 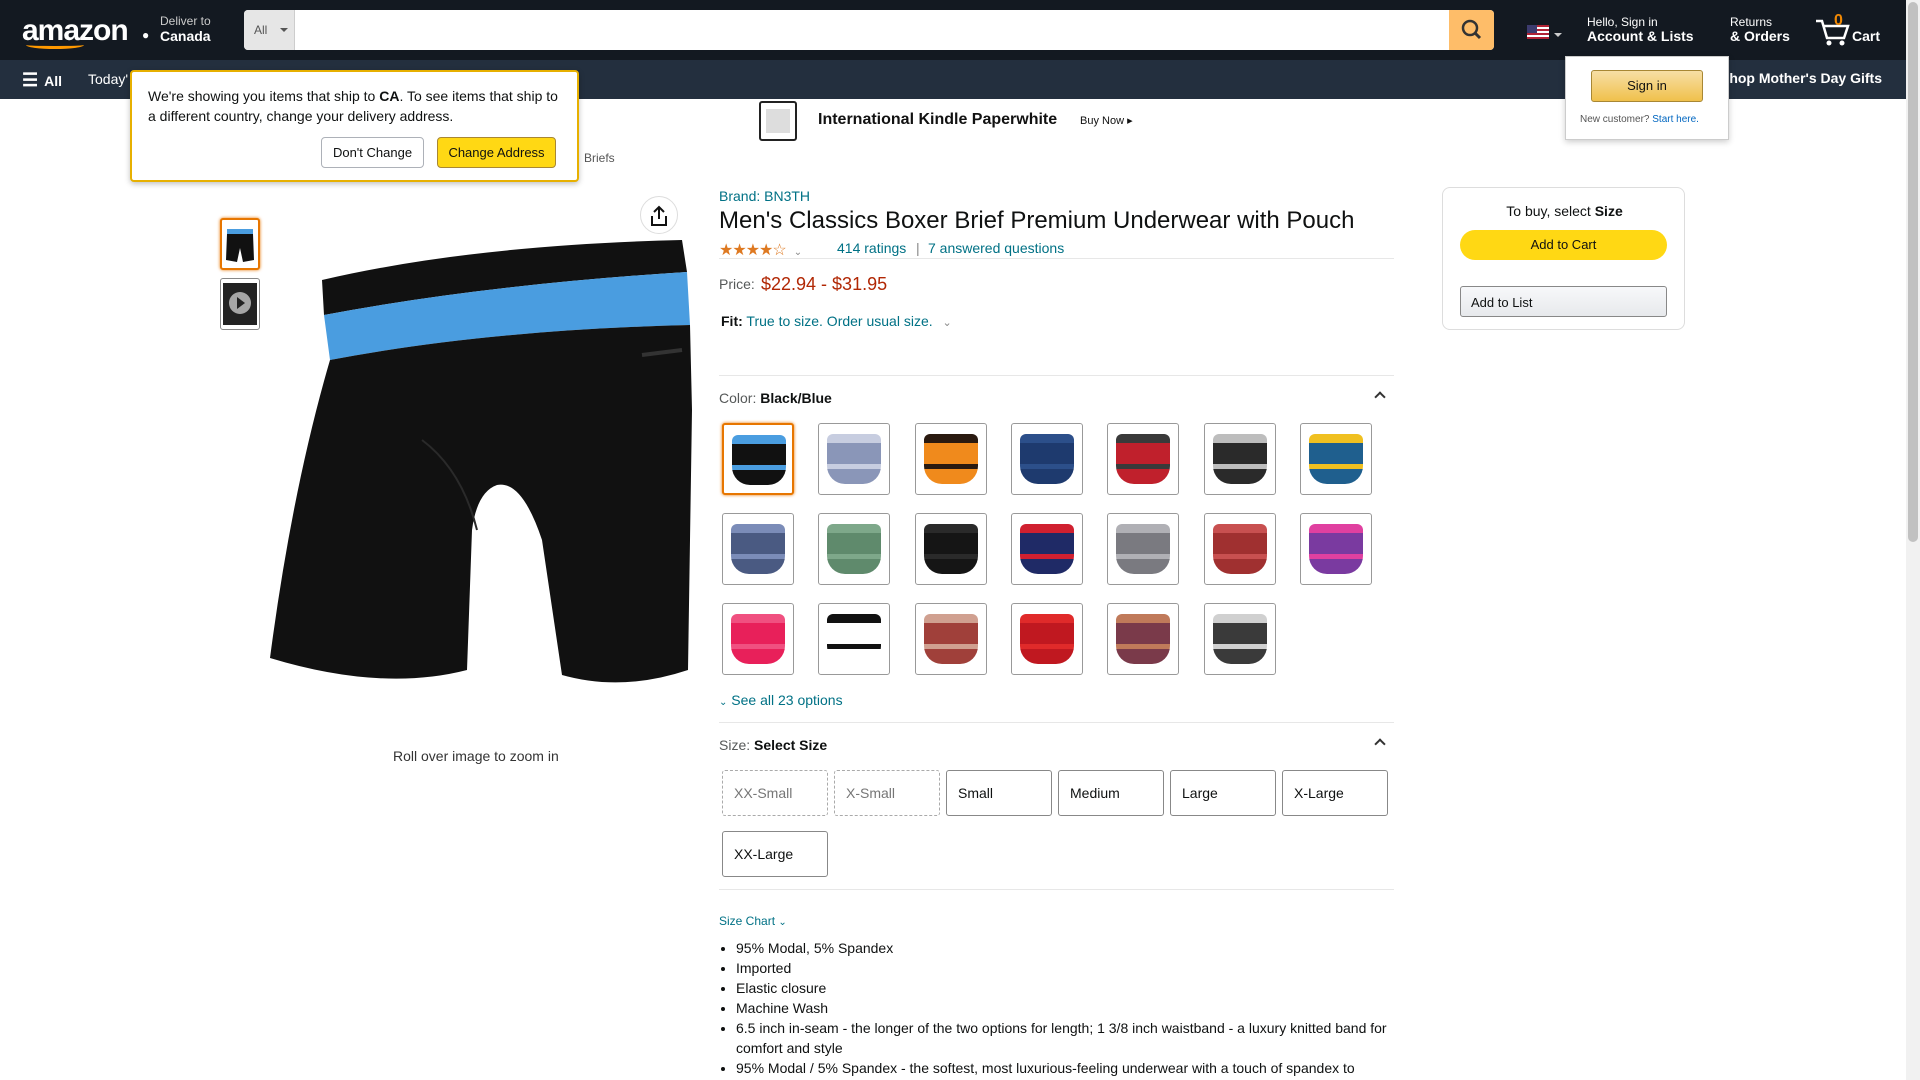 I want to click on boxer-brief-image, so click(x=481, y=461).